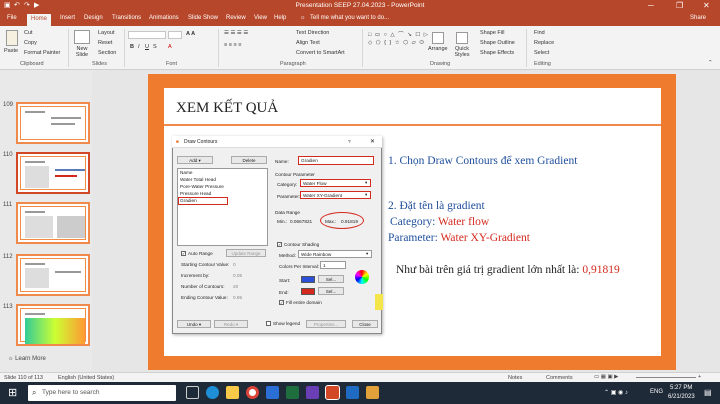  What do you see at coordinates (372, 392) in the screenshot?
I see `app-icon-orange` at bounding box center [372, 392].